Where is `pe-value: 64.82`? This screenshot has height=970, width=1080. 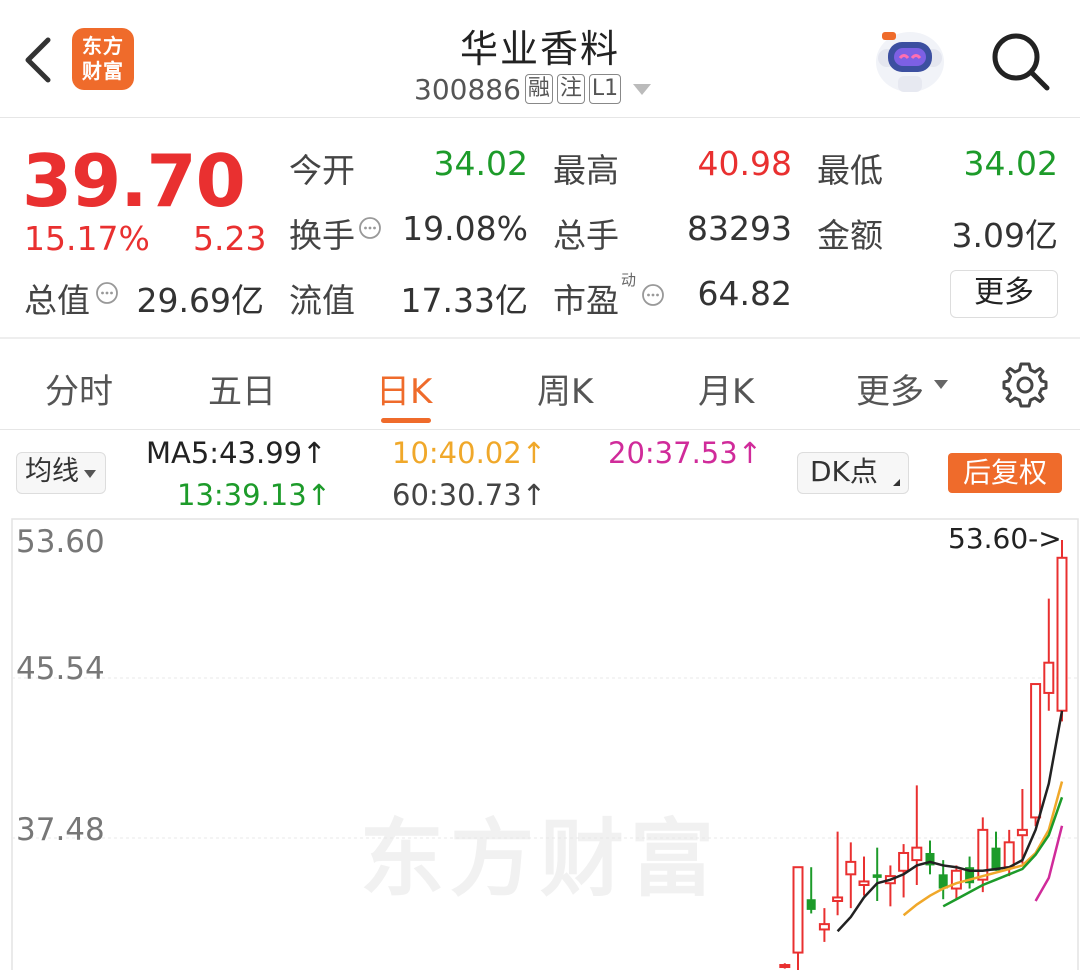 pe-value: 64.82 is located at coordinates (744, 293).